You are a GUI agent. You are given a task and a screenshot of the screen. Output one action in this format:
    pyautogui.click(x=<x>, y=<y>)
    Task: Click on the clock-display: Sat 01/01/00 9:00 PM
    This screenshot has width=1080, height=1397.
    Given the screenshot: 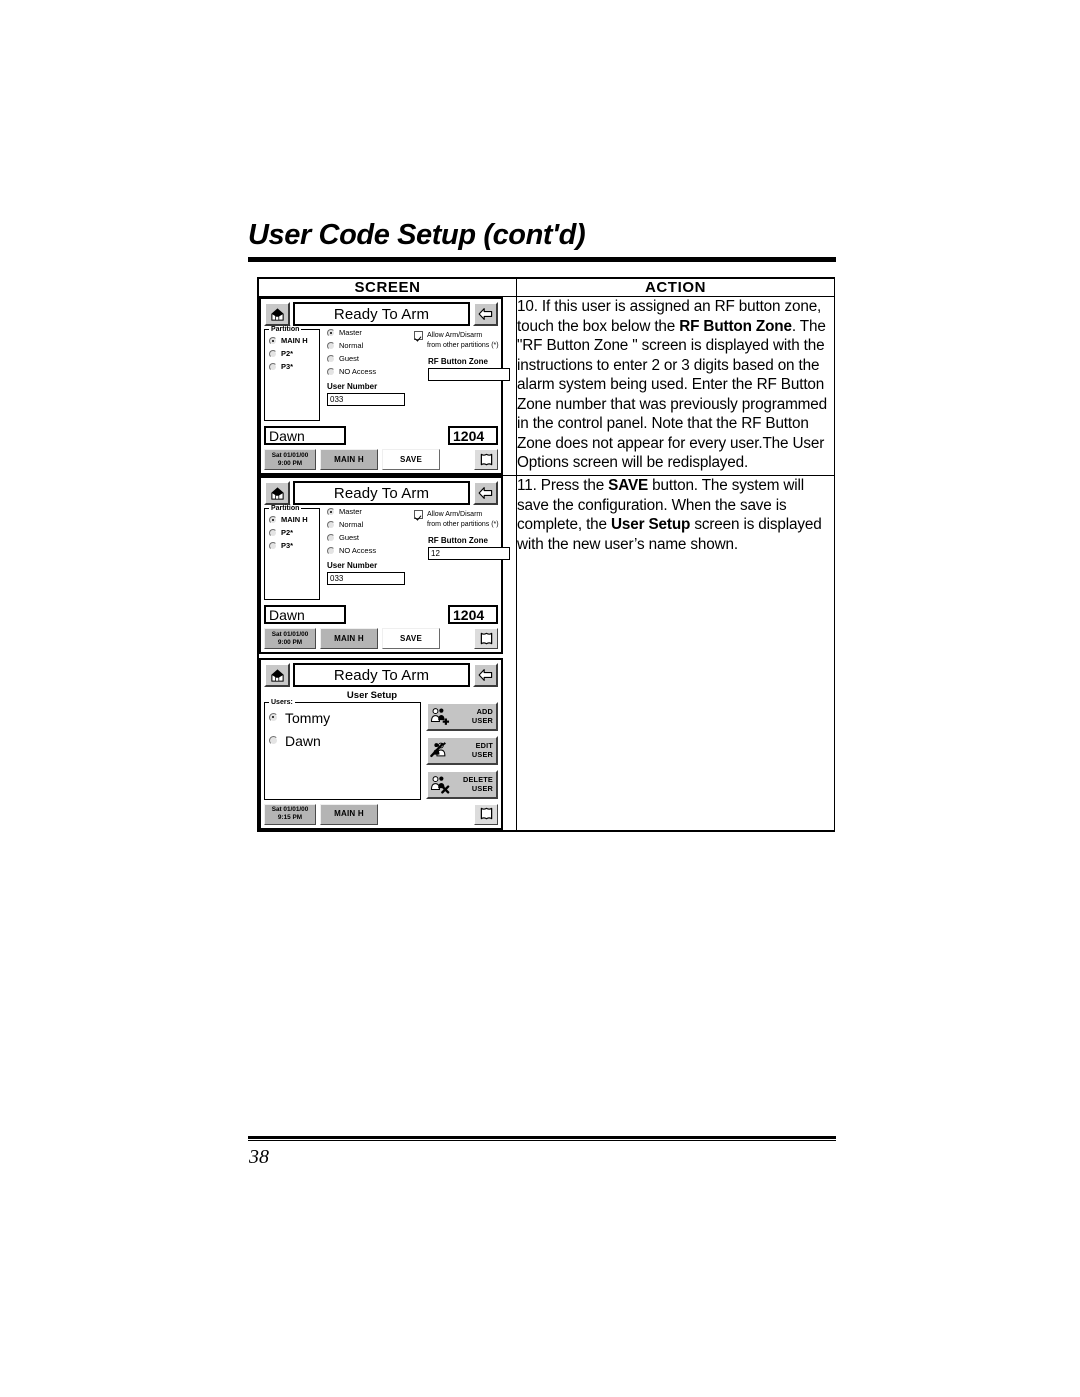 What is the action you would take?
    pyautogui.click(x=290, y=638)
    